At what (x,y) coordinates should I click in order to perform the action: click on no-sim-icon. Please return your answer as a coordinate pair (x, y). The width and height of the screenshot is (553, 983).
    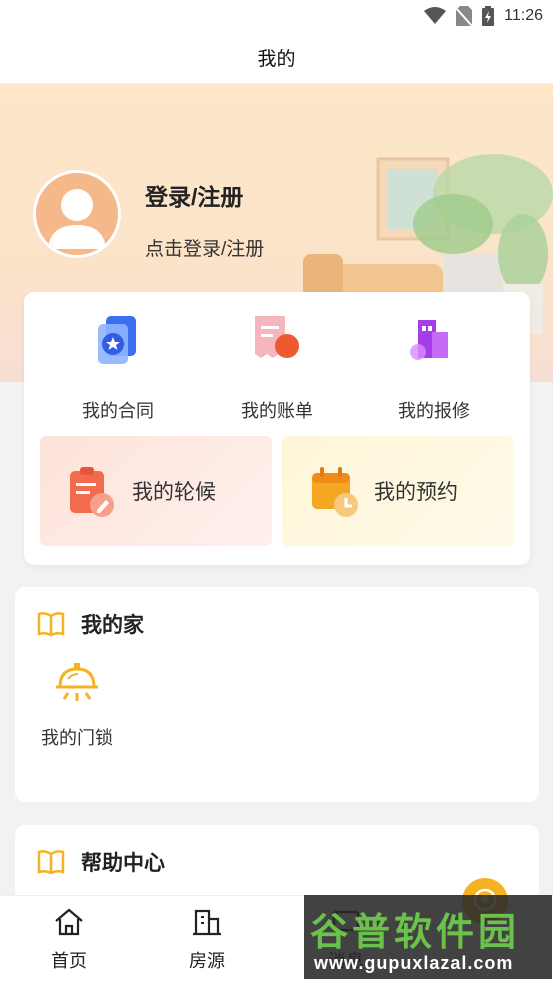
    Looking at the image, I should click on (464, 16).